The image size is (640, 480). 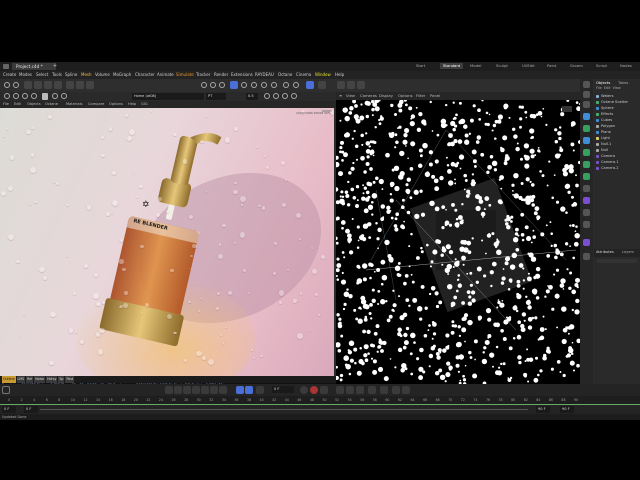 I want to click on end-frame-field: 90 F, so click(x=567, y=409).